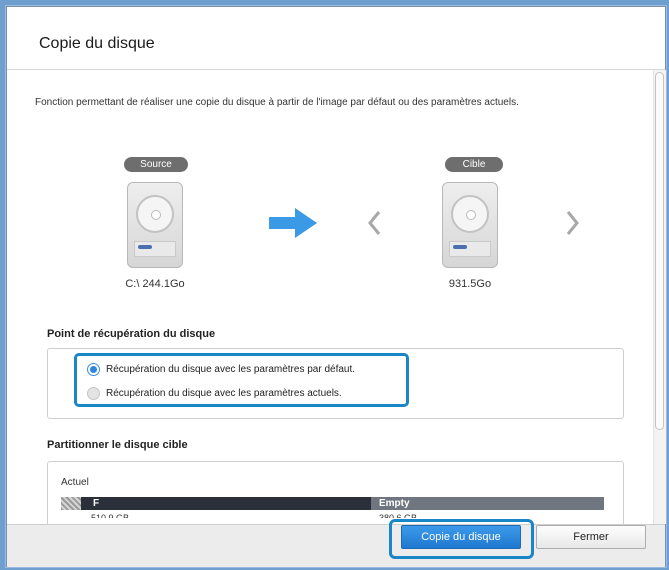 The image size is (669, 570). What do you see at coordinates (398, 515) in the screenshot?
I see `partition-empty-size: 380.6 GB` at bounding box center [398, 515].